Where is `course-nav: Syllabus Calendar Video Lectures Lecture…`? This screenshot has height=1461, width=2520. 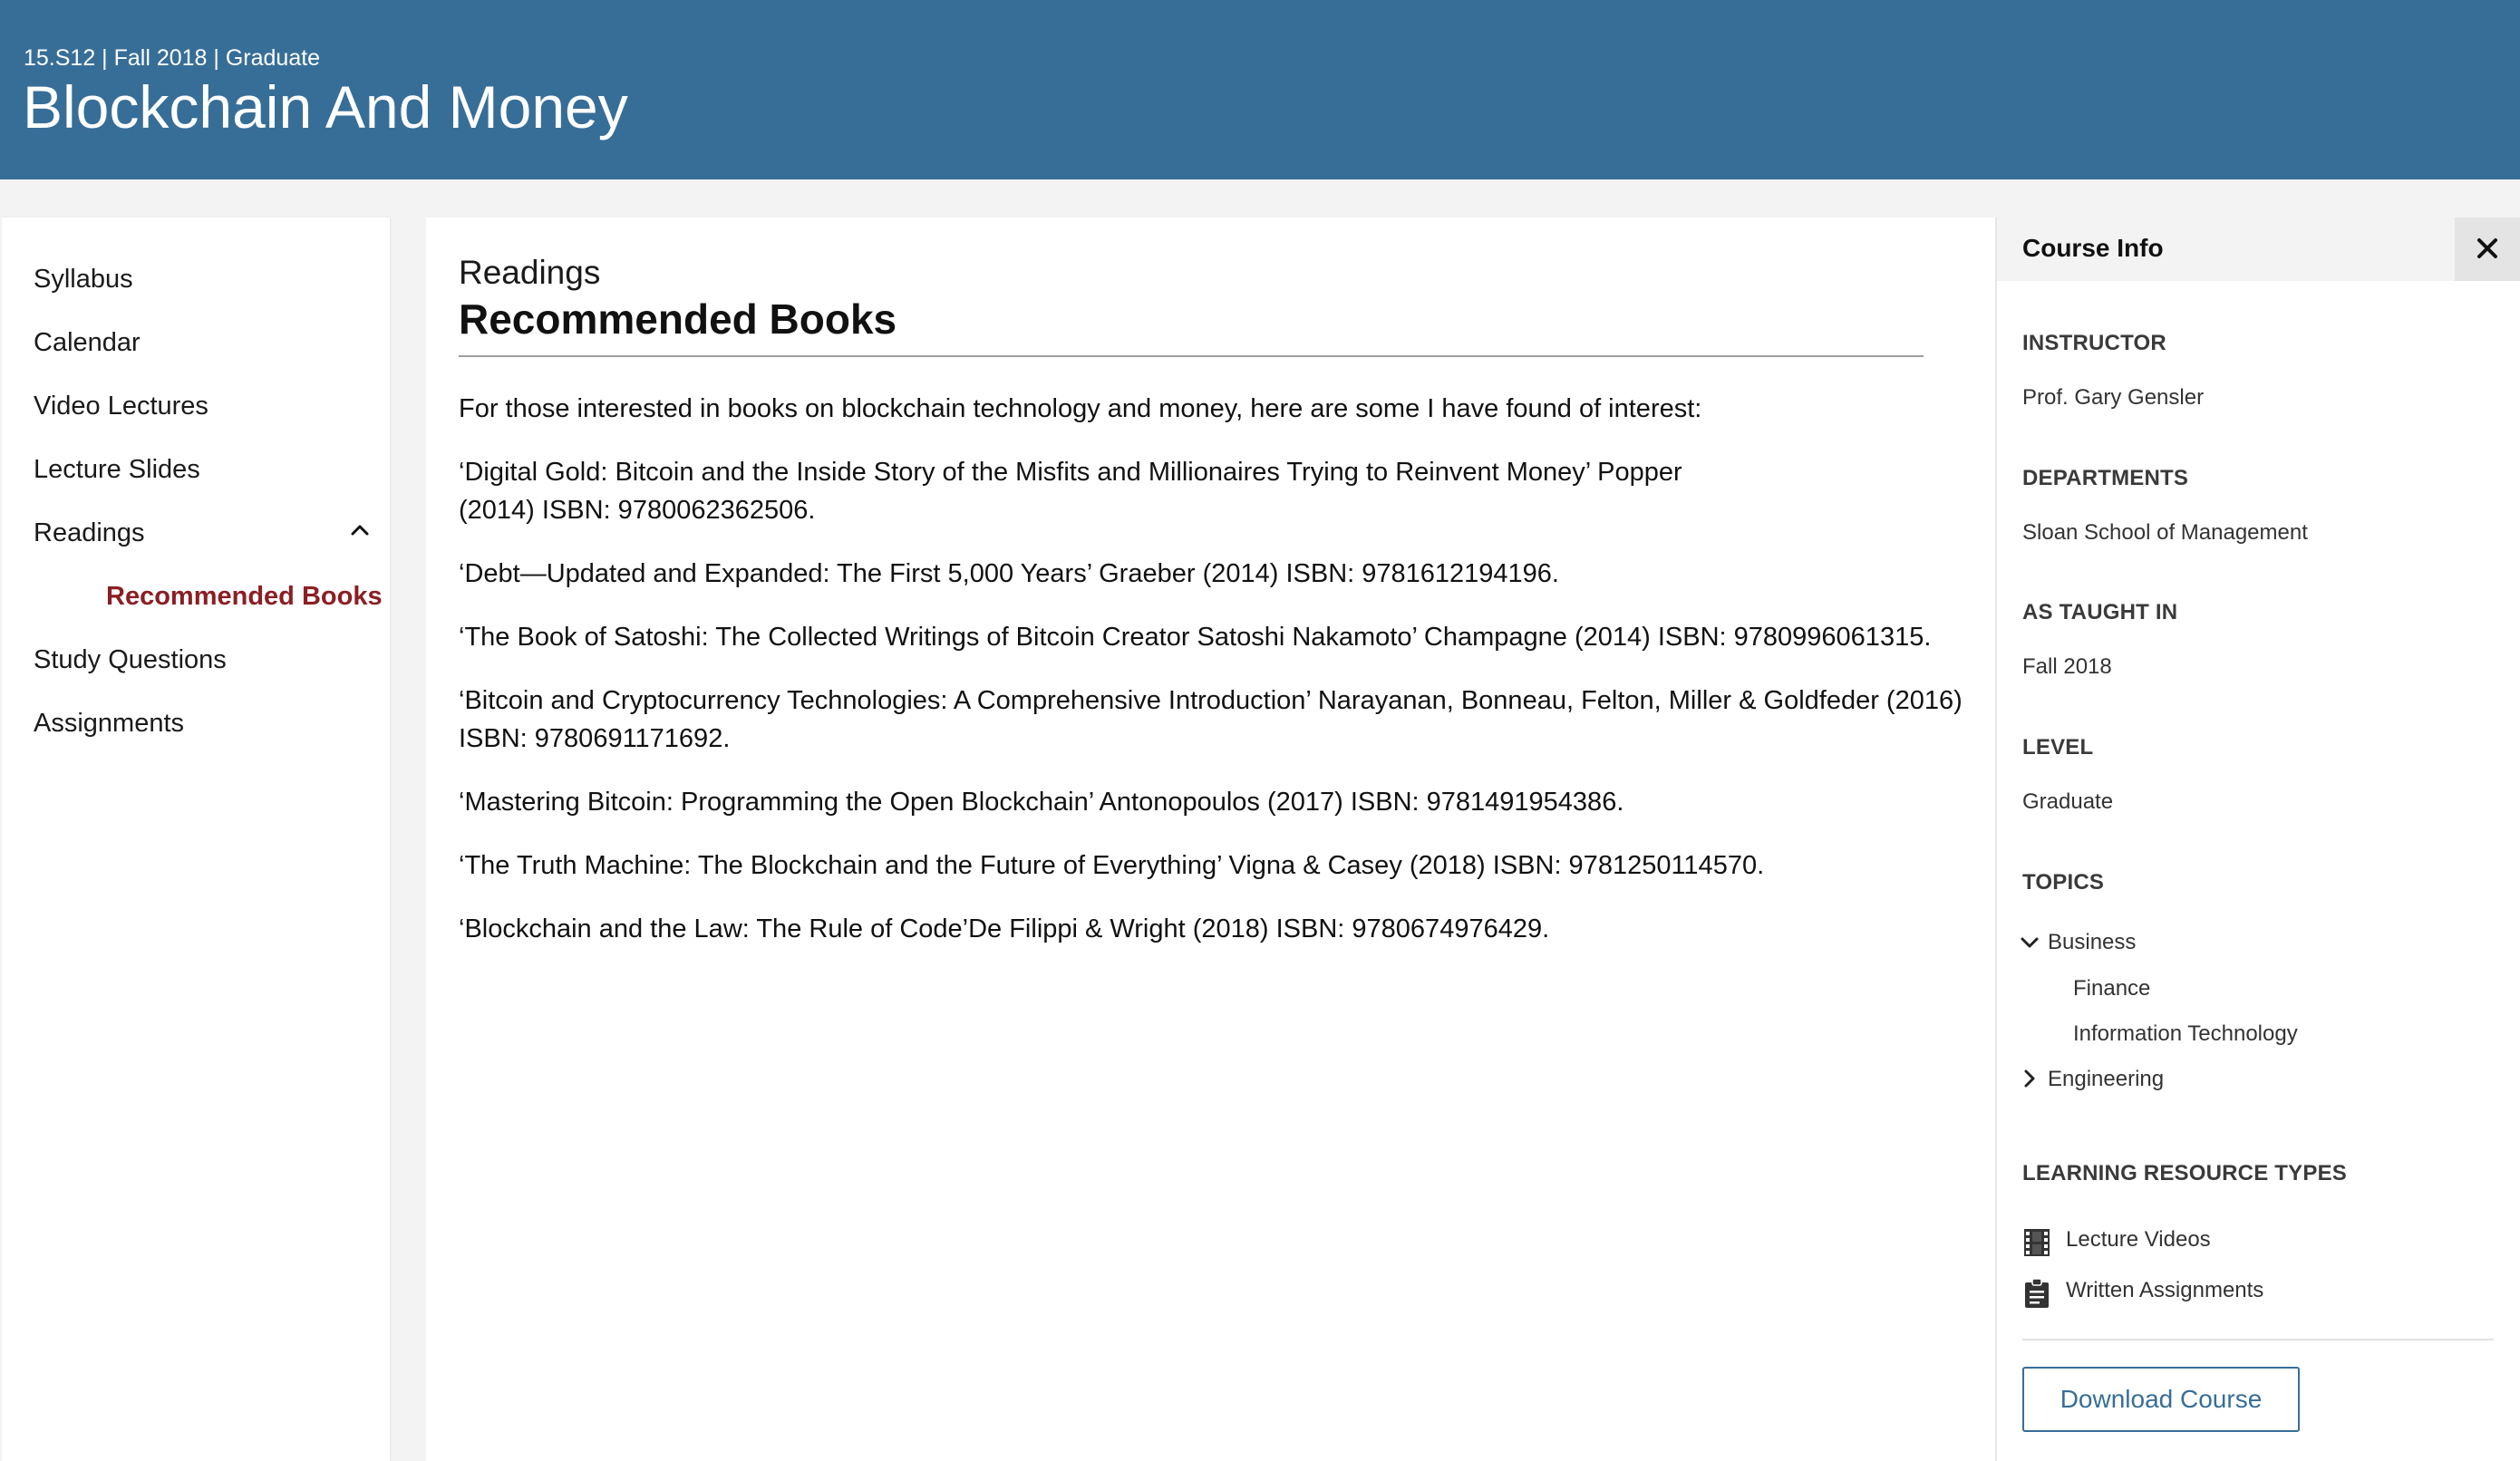
course-nav: Syllabus Calendar Video Lectures Lecture… is located at coordinates (196, 840).